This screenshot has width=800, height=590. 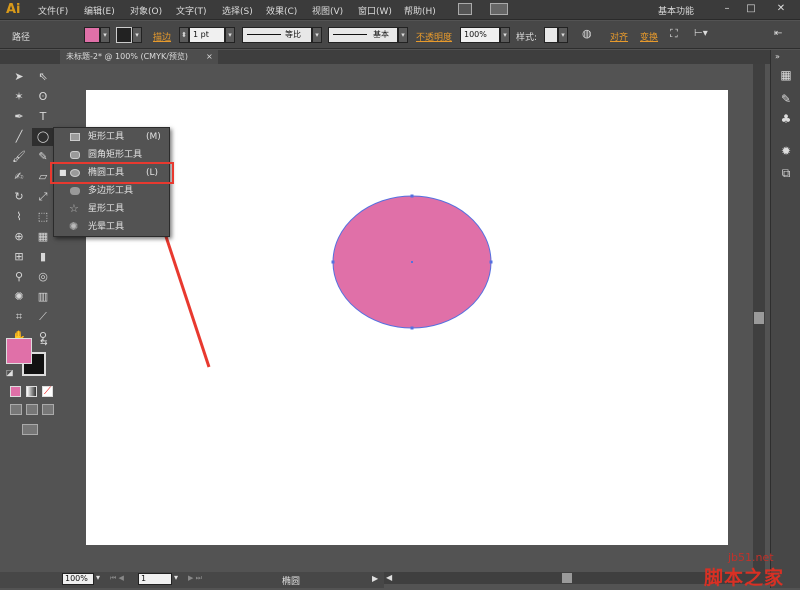 What do you see at coordinates (389, 577) in the screenshot?
I see `scroll-left-icon: ◀` at bounding box center [389, 577].